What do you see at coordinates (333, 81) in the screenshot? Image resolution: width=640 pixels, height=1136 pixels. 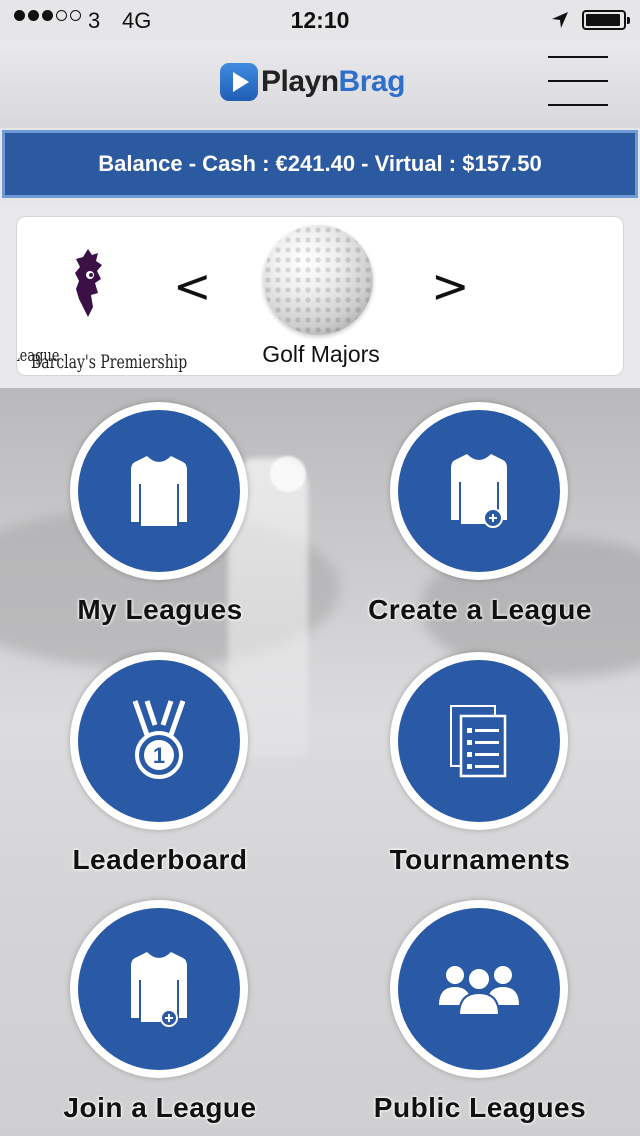 I see `logo-text: PlaynBrag` at bounding box center [333, 81].